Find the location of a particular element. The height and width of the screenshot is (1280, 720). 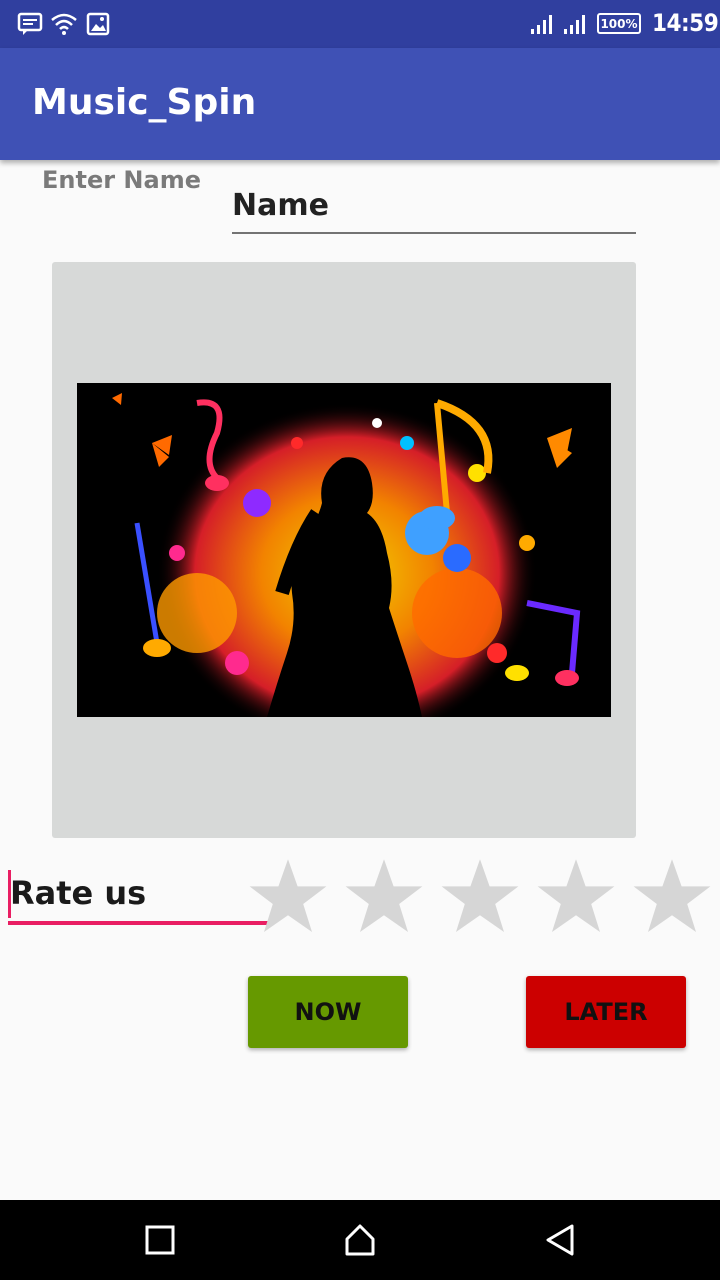

wifi-icon is located at coordinates (64, 24).